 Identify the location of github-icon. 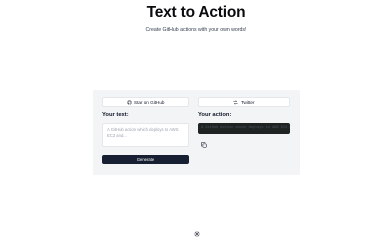
(129, 102).